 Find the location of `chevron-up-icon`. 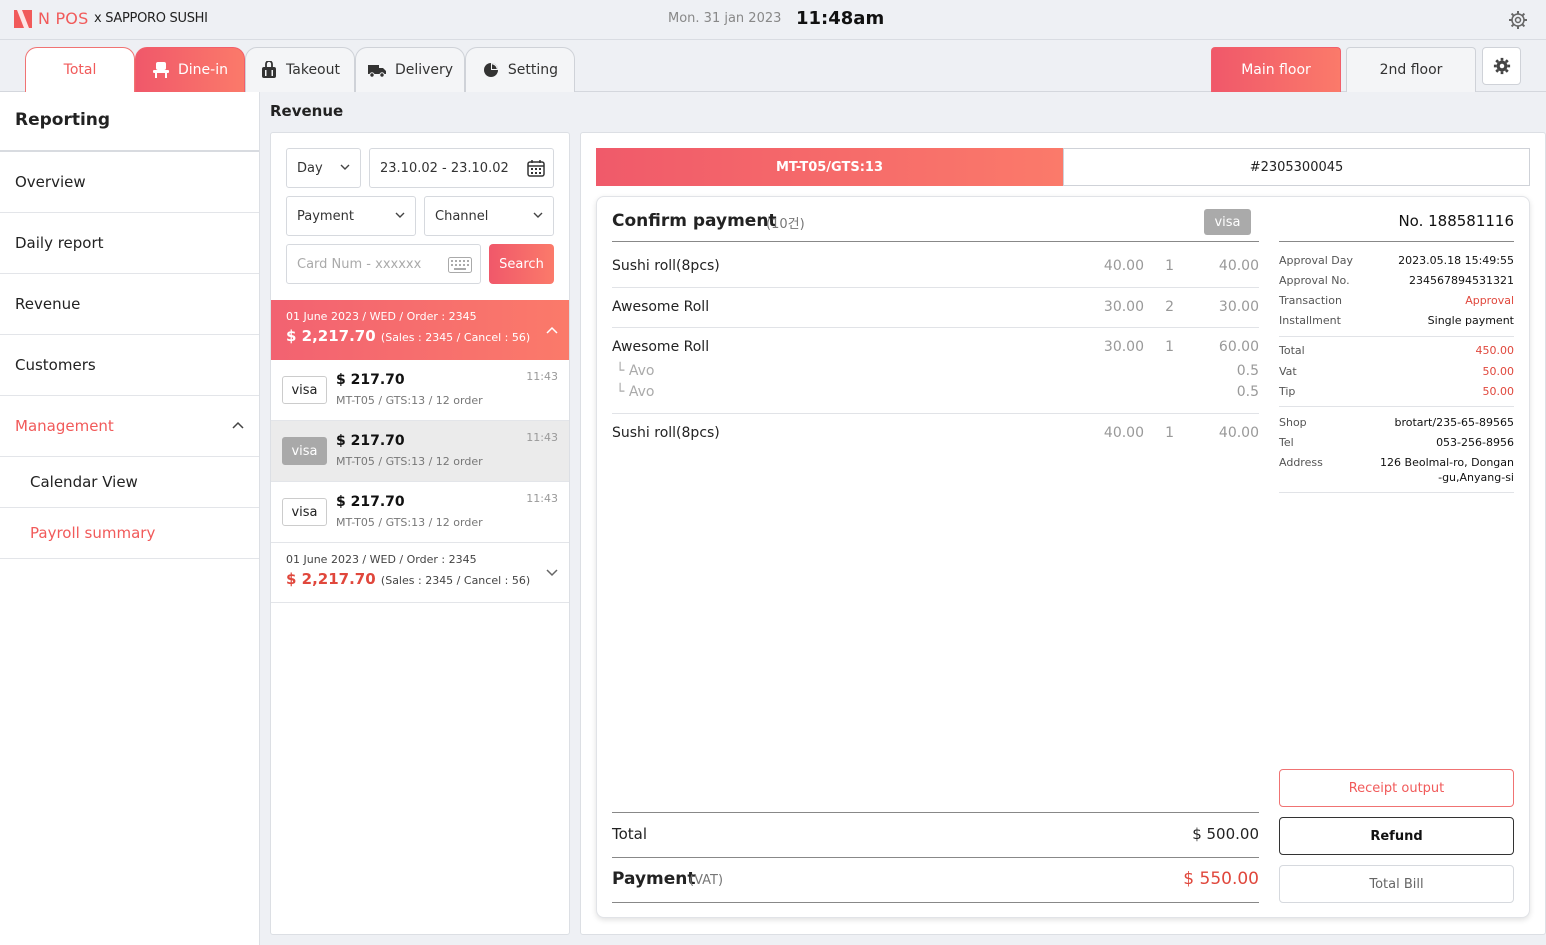

chevron-up-icon is located at coordinates (552, 330).